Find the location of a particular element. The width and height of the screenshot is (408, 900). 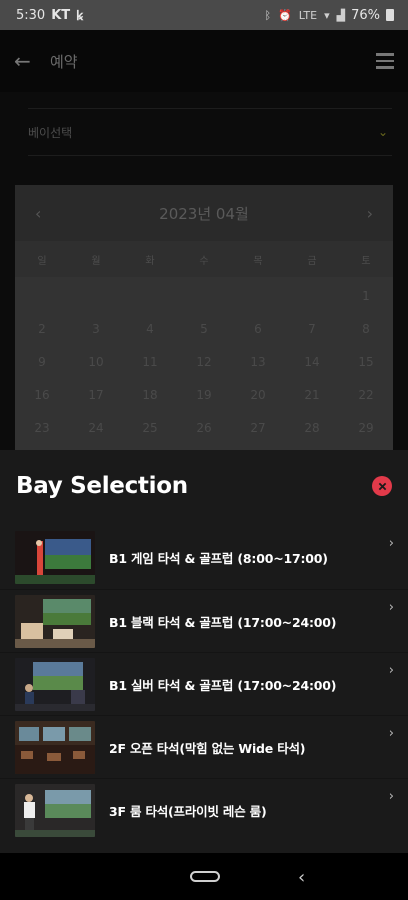

nav-back-icon: ‹ is located at coordinates (301, 877).